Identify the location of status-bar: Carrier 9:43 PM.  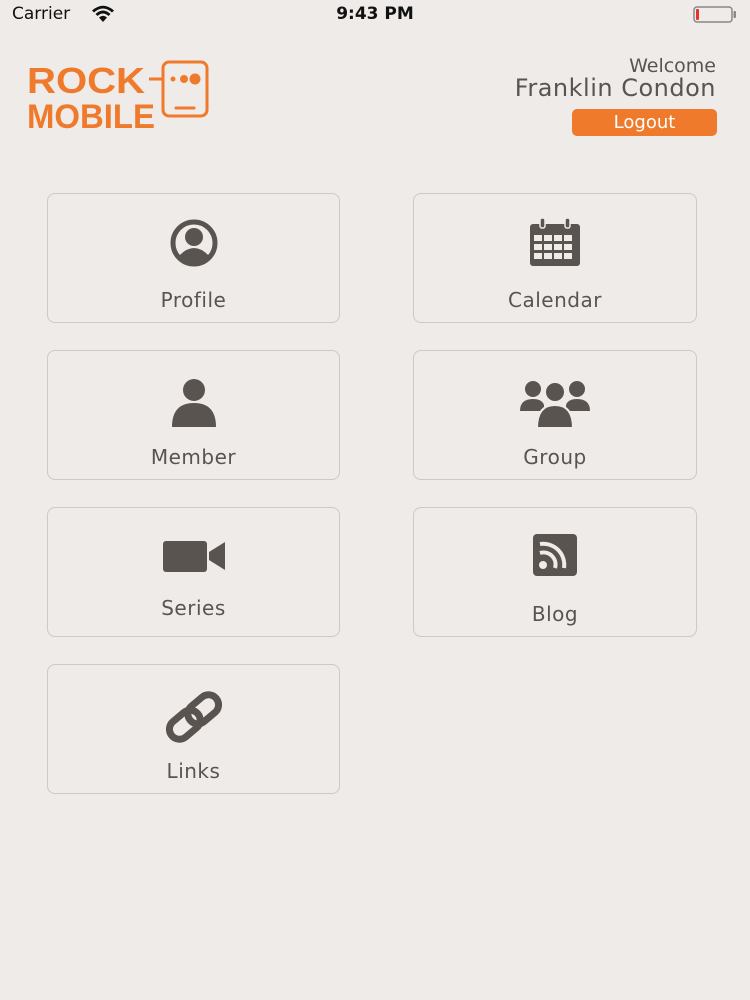
(375, 15).